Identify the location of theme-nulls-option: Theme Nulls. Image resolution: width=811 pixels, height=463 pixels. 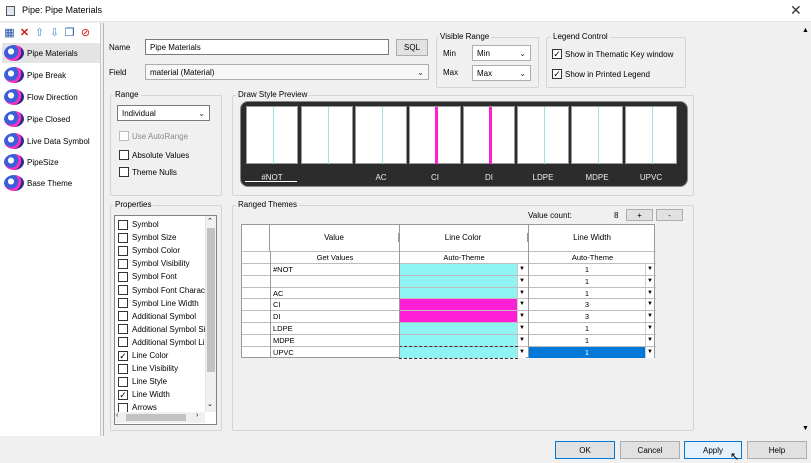
(148, 172).